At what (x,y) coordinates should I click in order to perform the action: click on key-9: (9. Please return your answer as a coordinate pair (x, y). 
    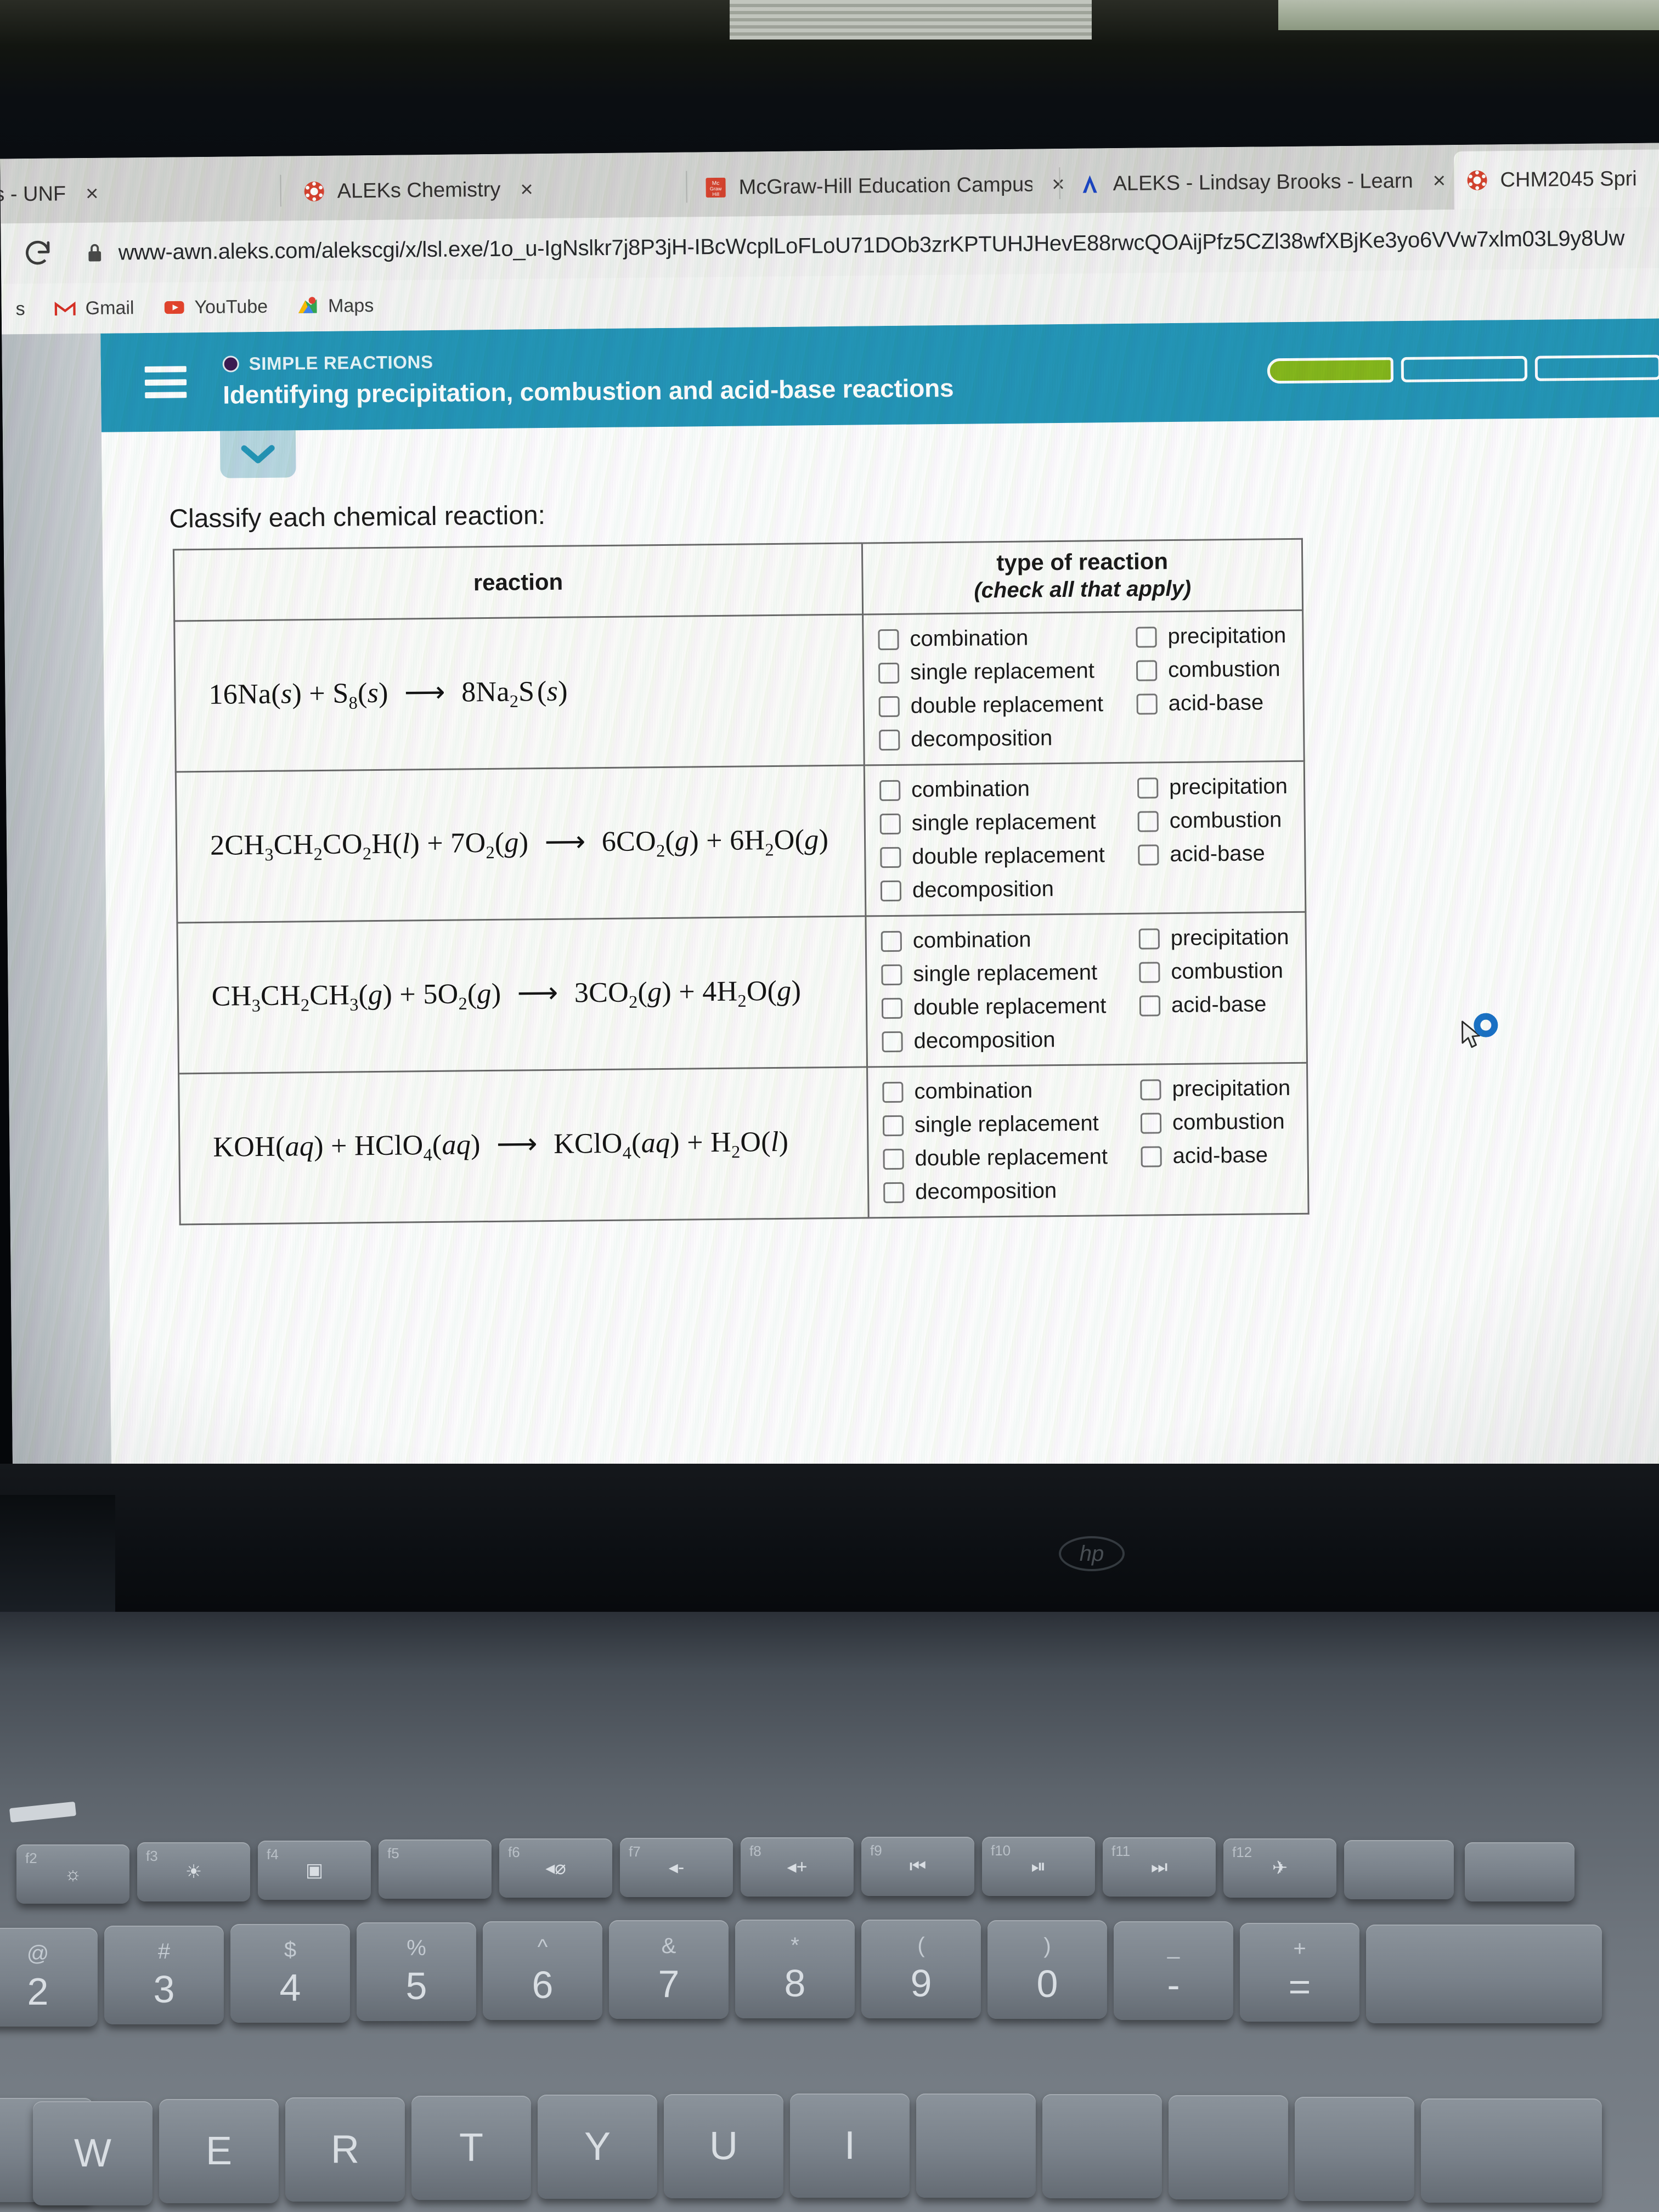
    Looking at the image, I should click on (921, 1969).